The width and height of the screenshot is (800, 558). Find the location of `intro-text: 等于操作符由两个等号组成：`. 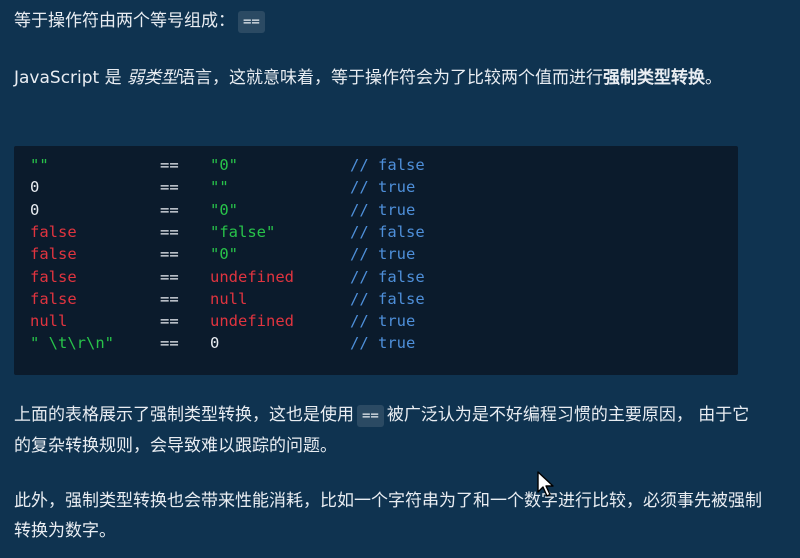

intro-text: 等于操作符由两个等号组成： is located at coordinates (124, 21).